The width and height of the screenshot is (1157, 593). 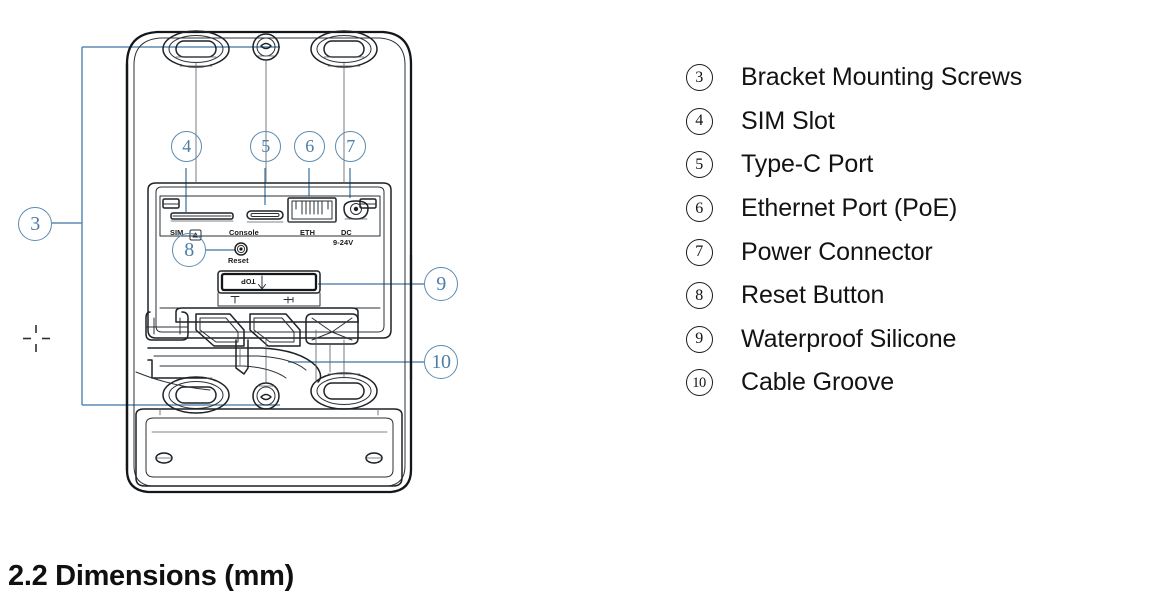 I want to click on legend-number-7: 7, so click(x=699, y=252).